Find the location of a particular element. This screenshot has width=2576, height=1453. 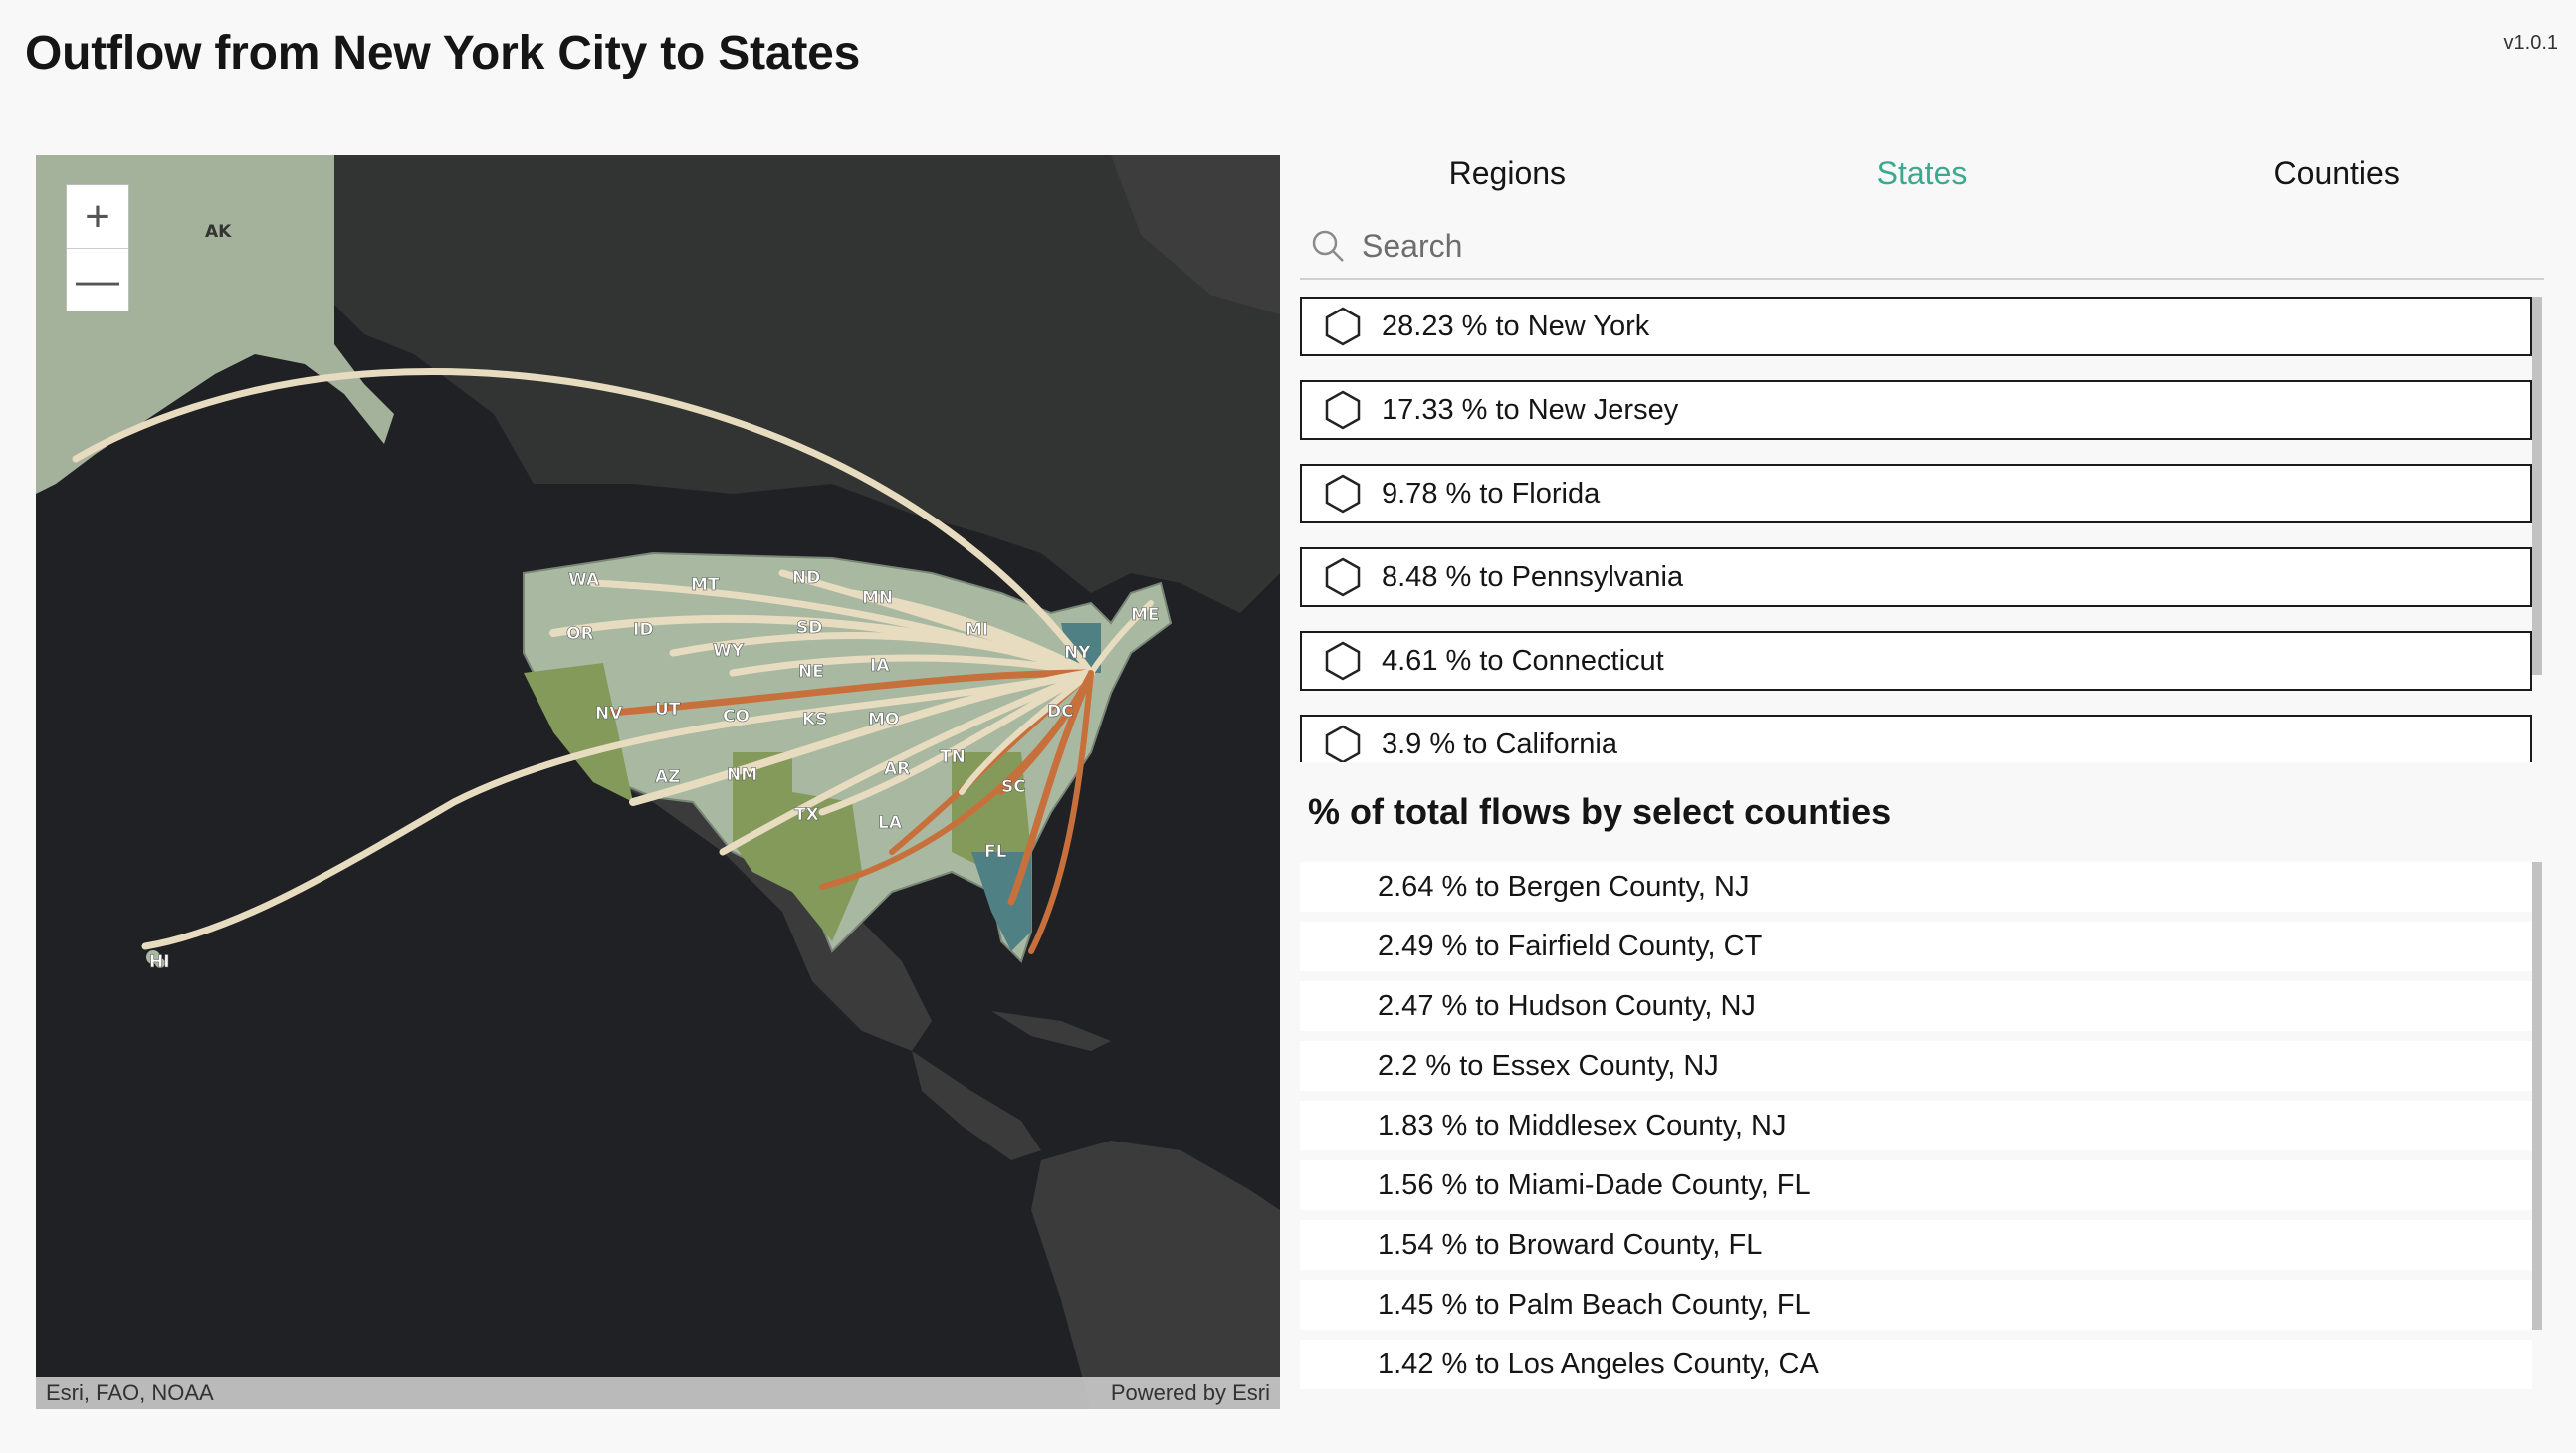

list-item-label: 28.23 % to New York is located at coordinates (1516, 326).